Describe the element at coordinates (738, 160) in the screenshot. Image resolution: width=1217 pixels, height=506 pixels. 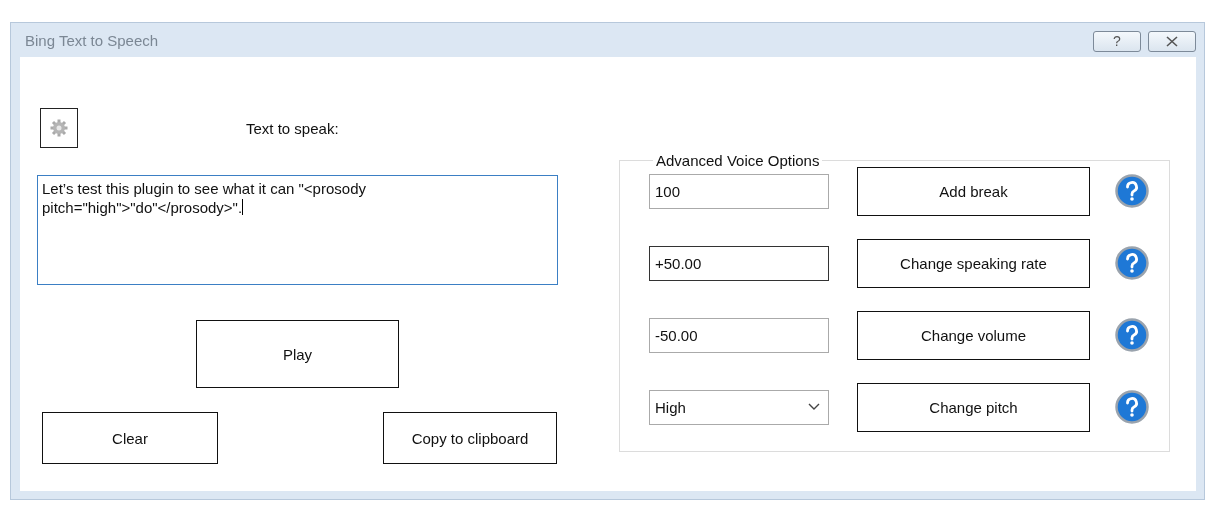
I see `group-title: Advanced Voice Options` at that location.